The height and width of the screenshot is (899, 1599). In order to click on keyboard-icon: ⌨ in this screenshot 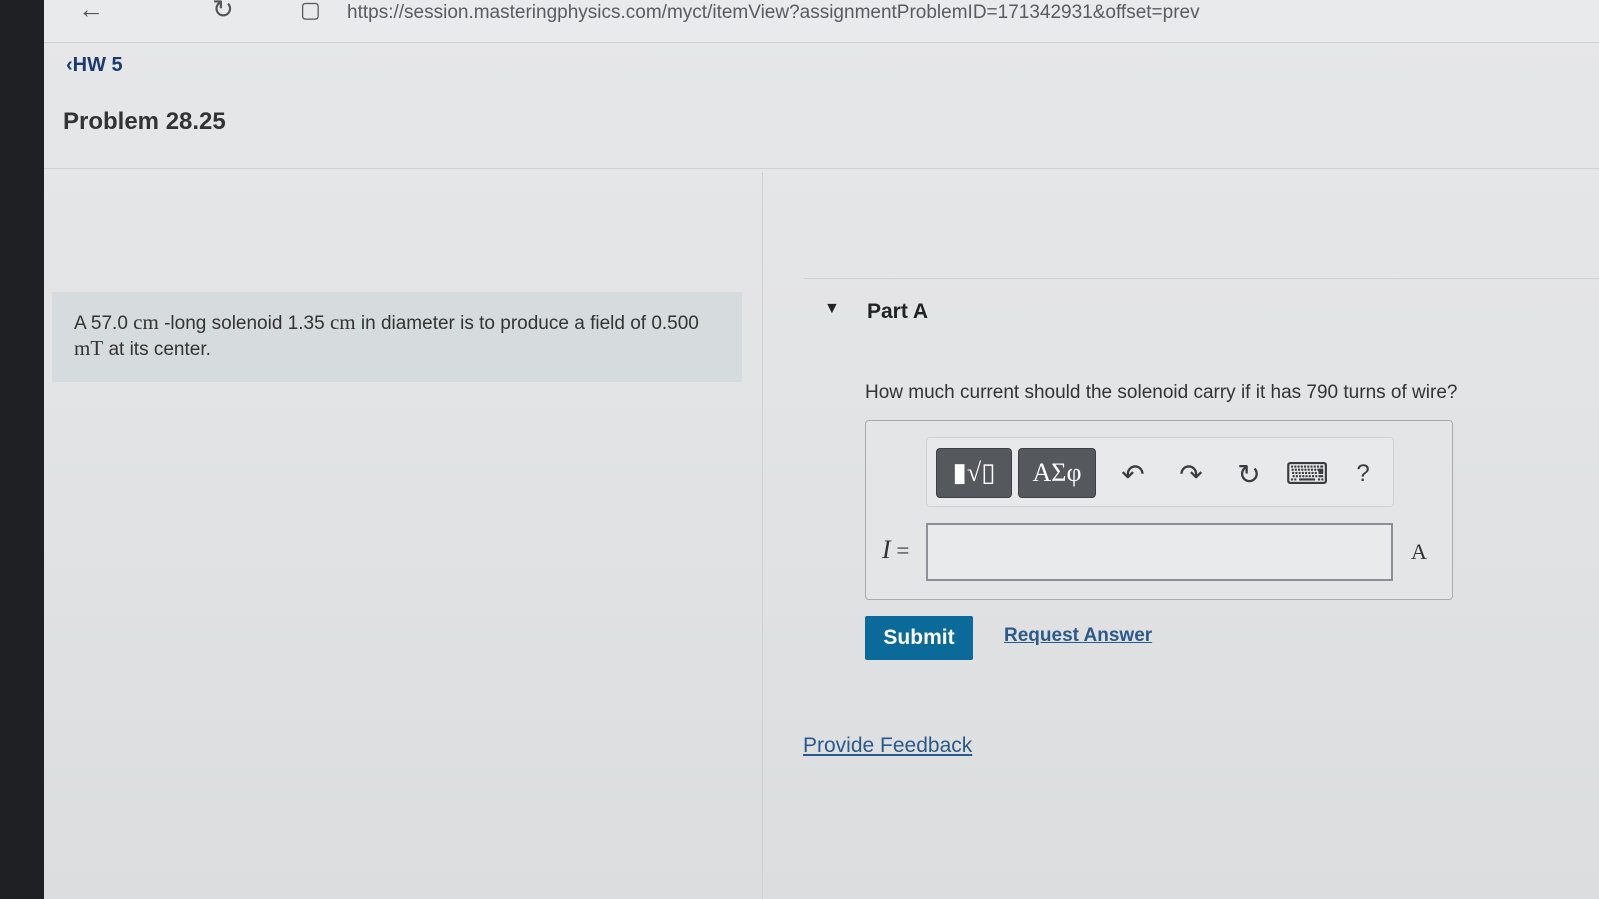, I will do `click(1306, 474)`.